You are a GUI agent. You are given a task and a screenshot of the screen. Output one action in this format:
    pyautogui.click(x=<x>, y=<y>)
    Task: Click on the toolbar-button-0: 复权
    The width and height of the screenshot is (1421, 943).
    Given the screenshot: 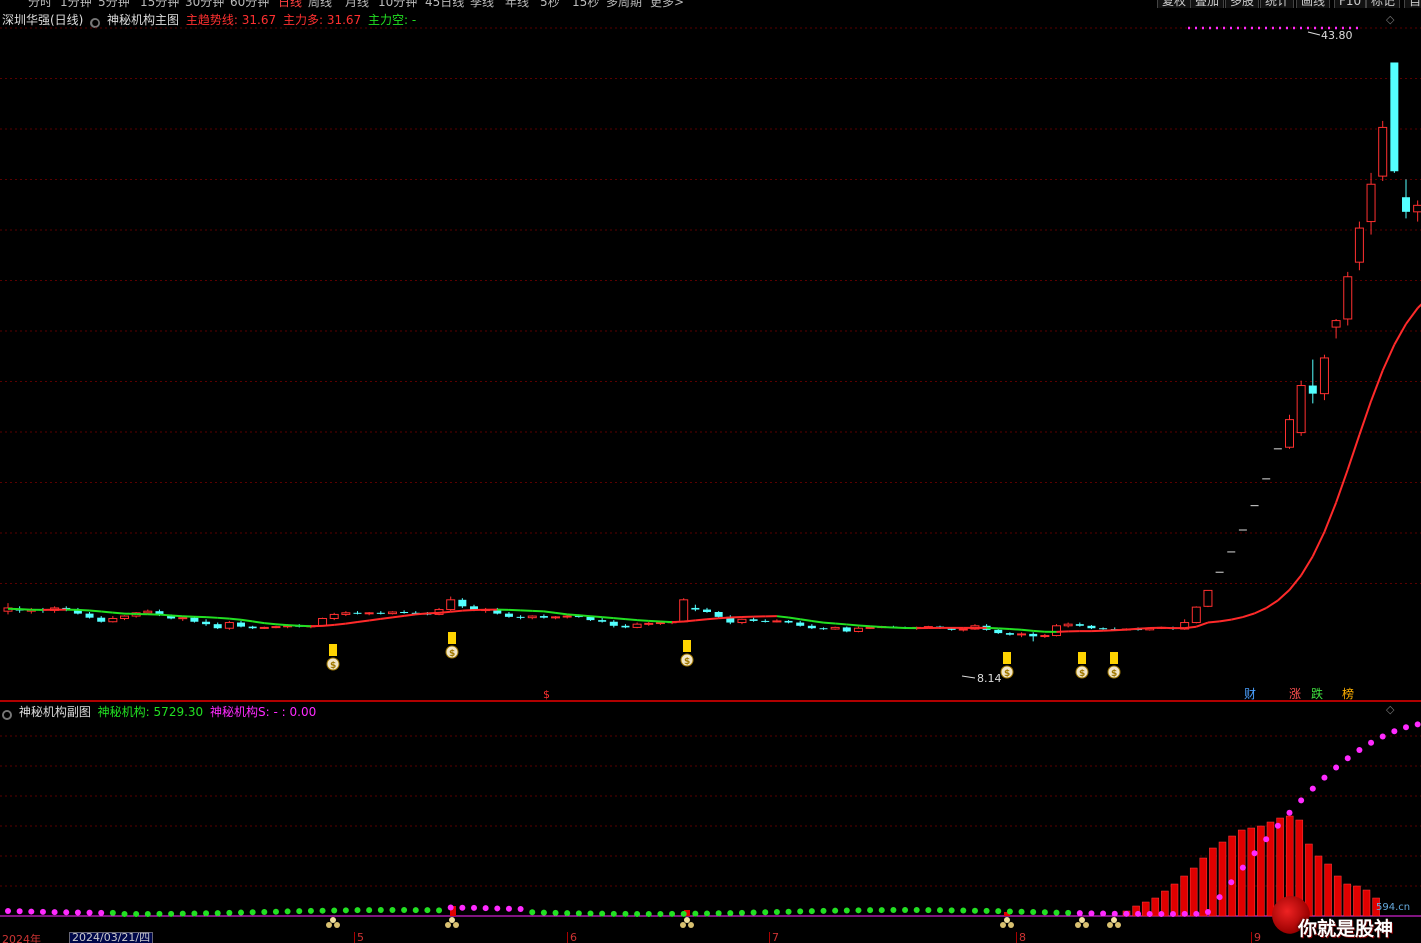 What is the action you would take?
    pyautogui.click(x=1174, y=4)
    